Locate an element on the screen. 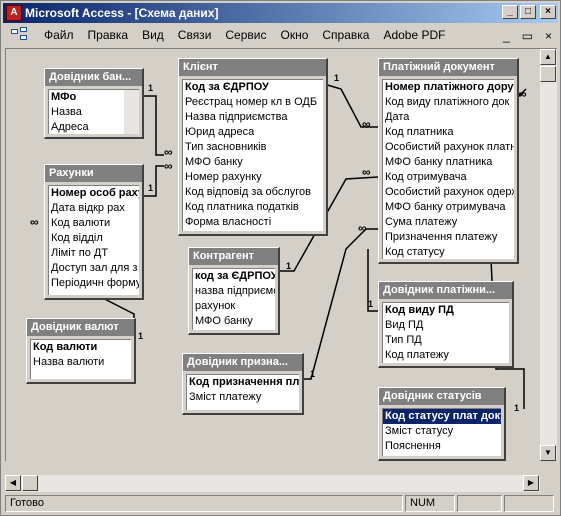 The height and width of the screenshot is (516, 561). field-item: Реєстрац номер кл в ОДБ is located at coordinates (253, 102).